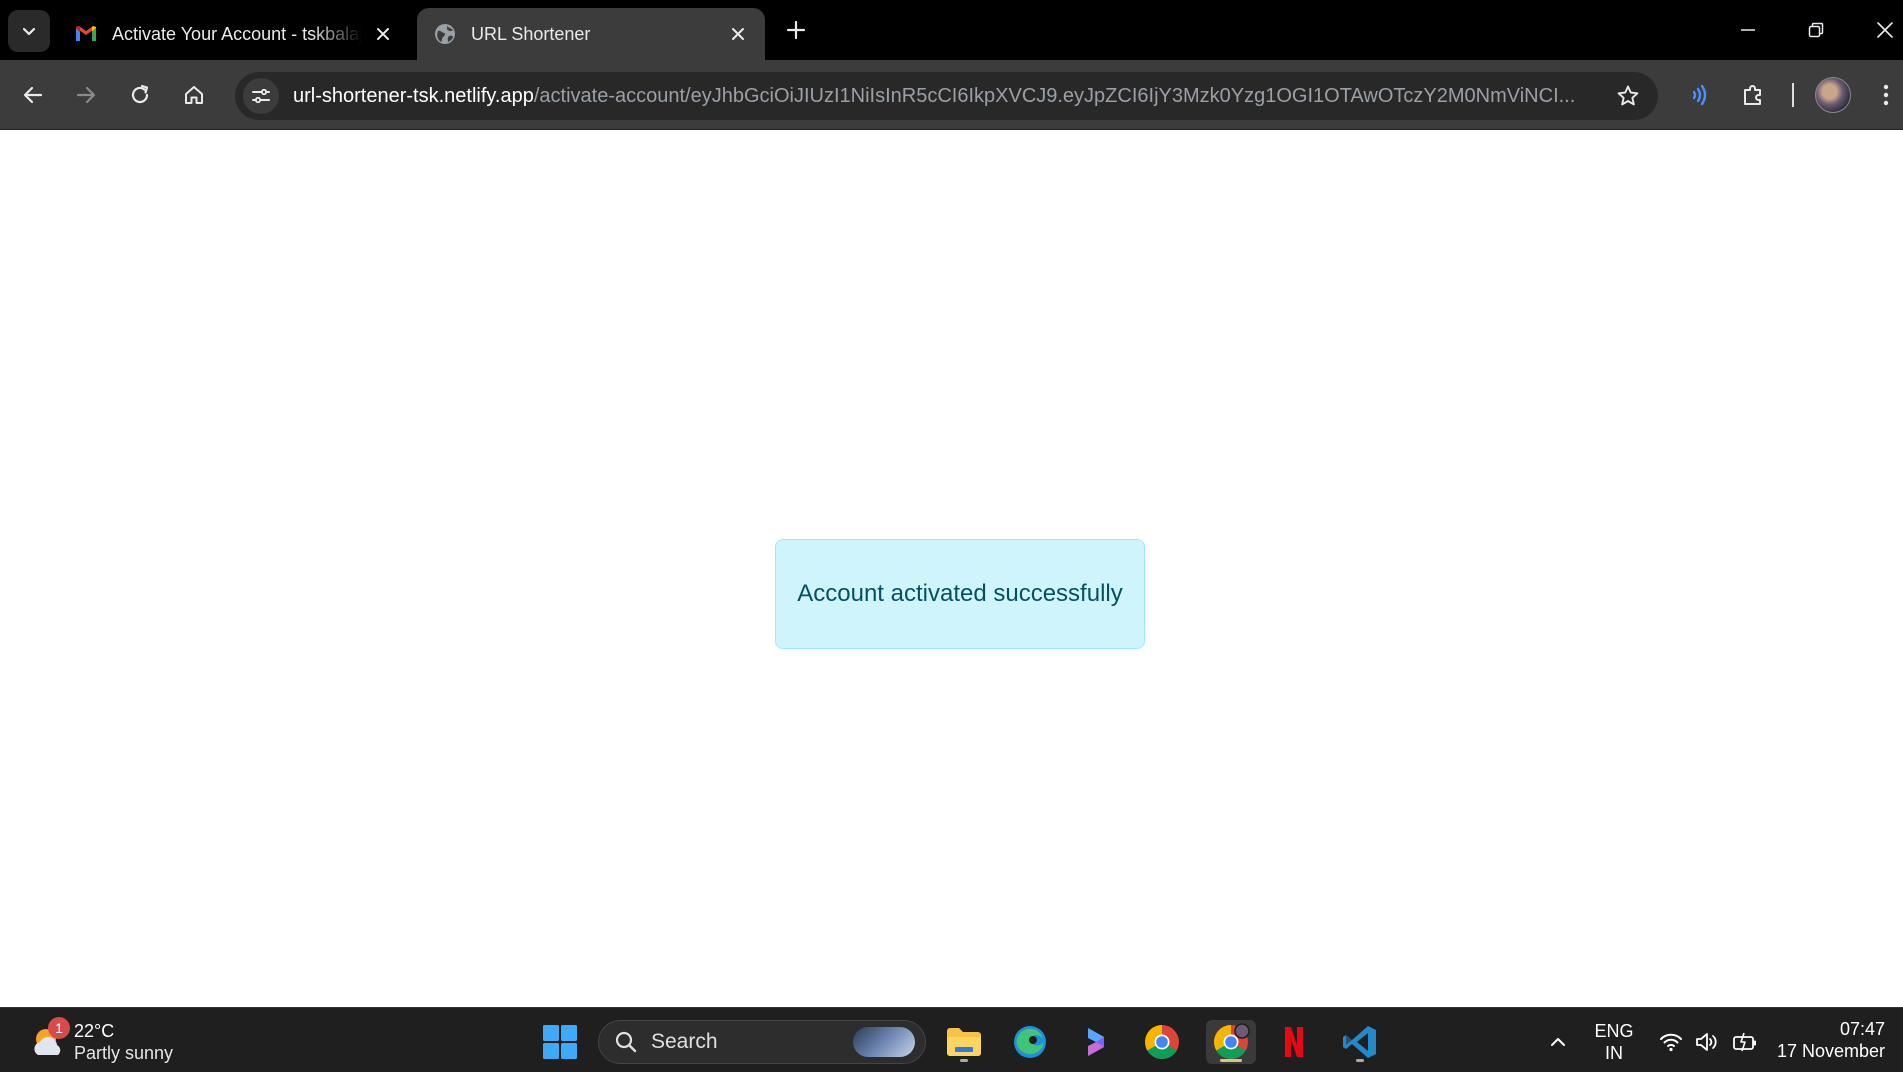  I want to click on weather-temperature: 22°C, so click(94, 1031).